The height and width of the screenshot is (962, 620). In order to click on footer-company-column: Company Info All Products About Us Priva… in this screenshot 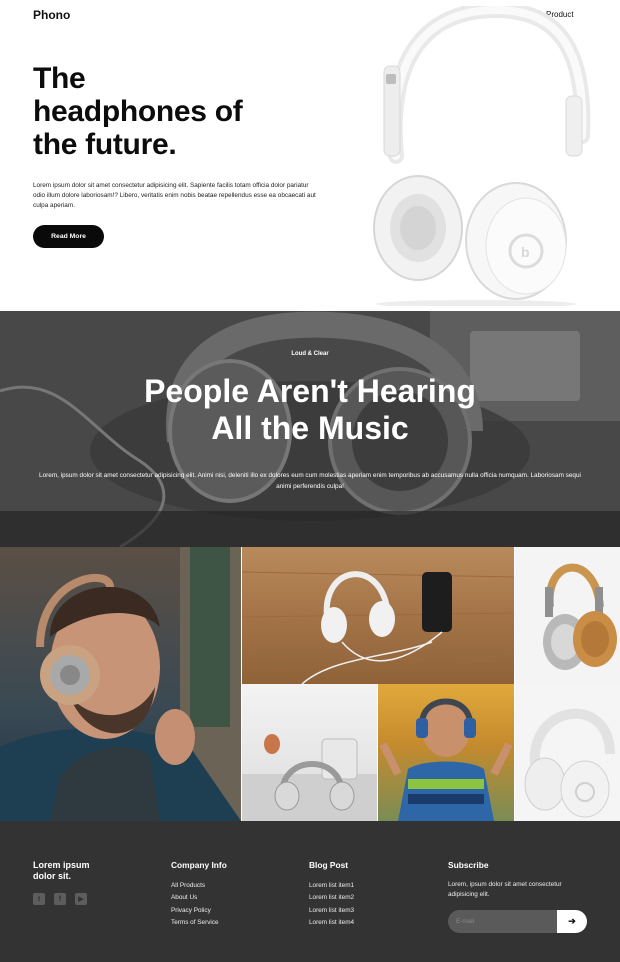, I will do `click(199, 894)`.